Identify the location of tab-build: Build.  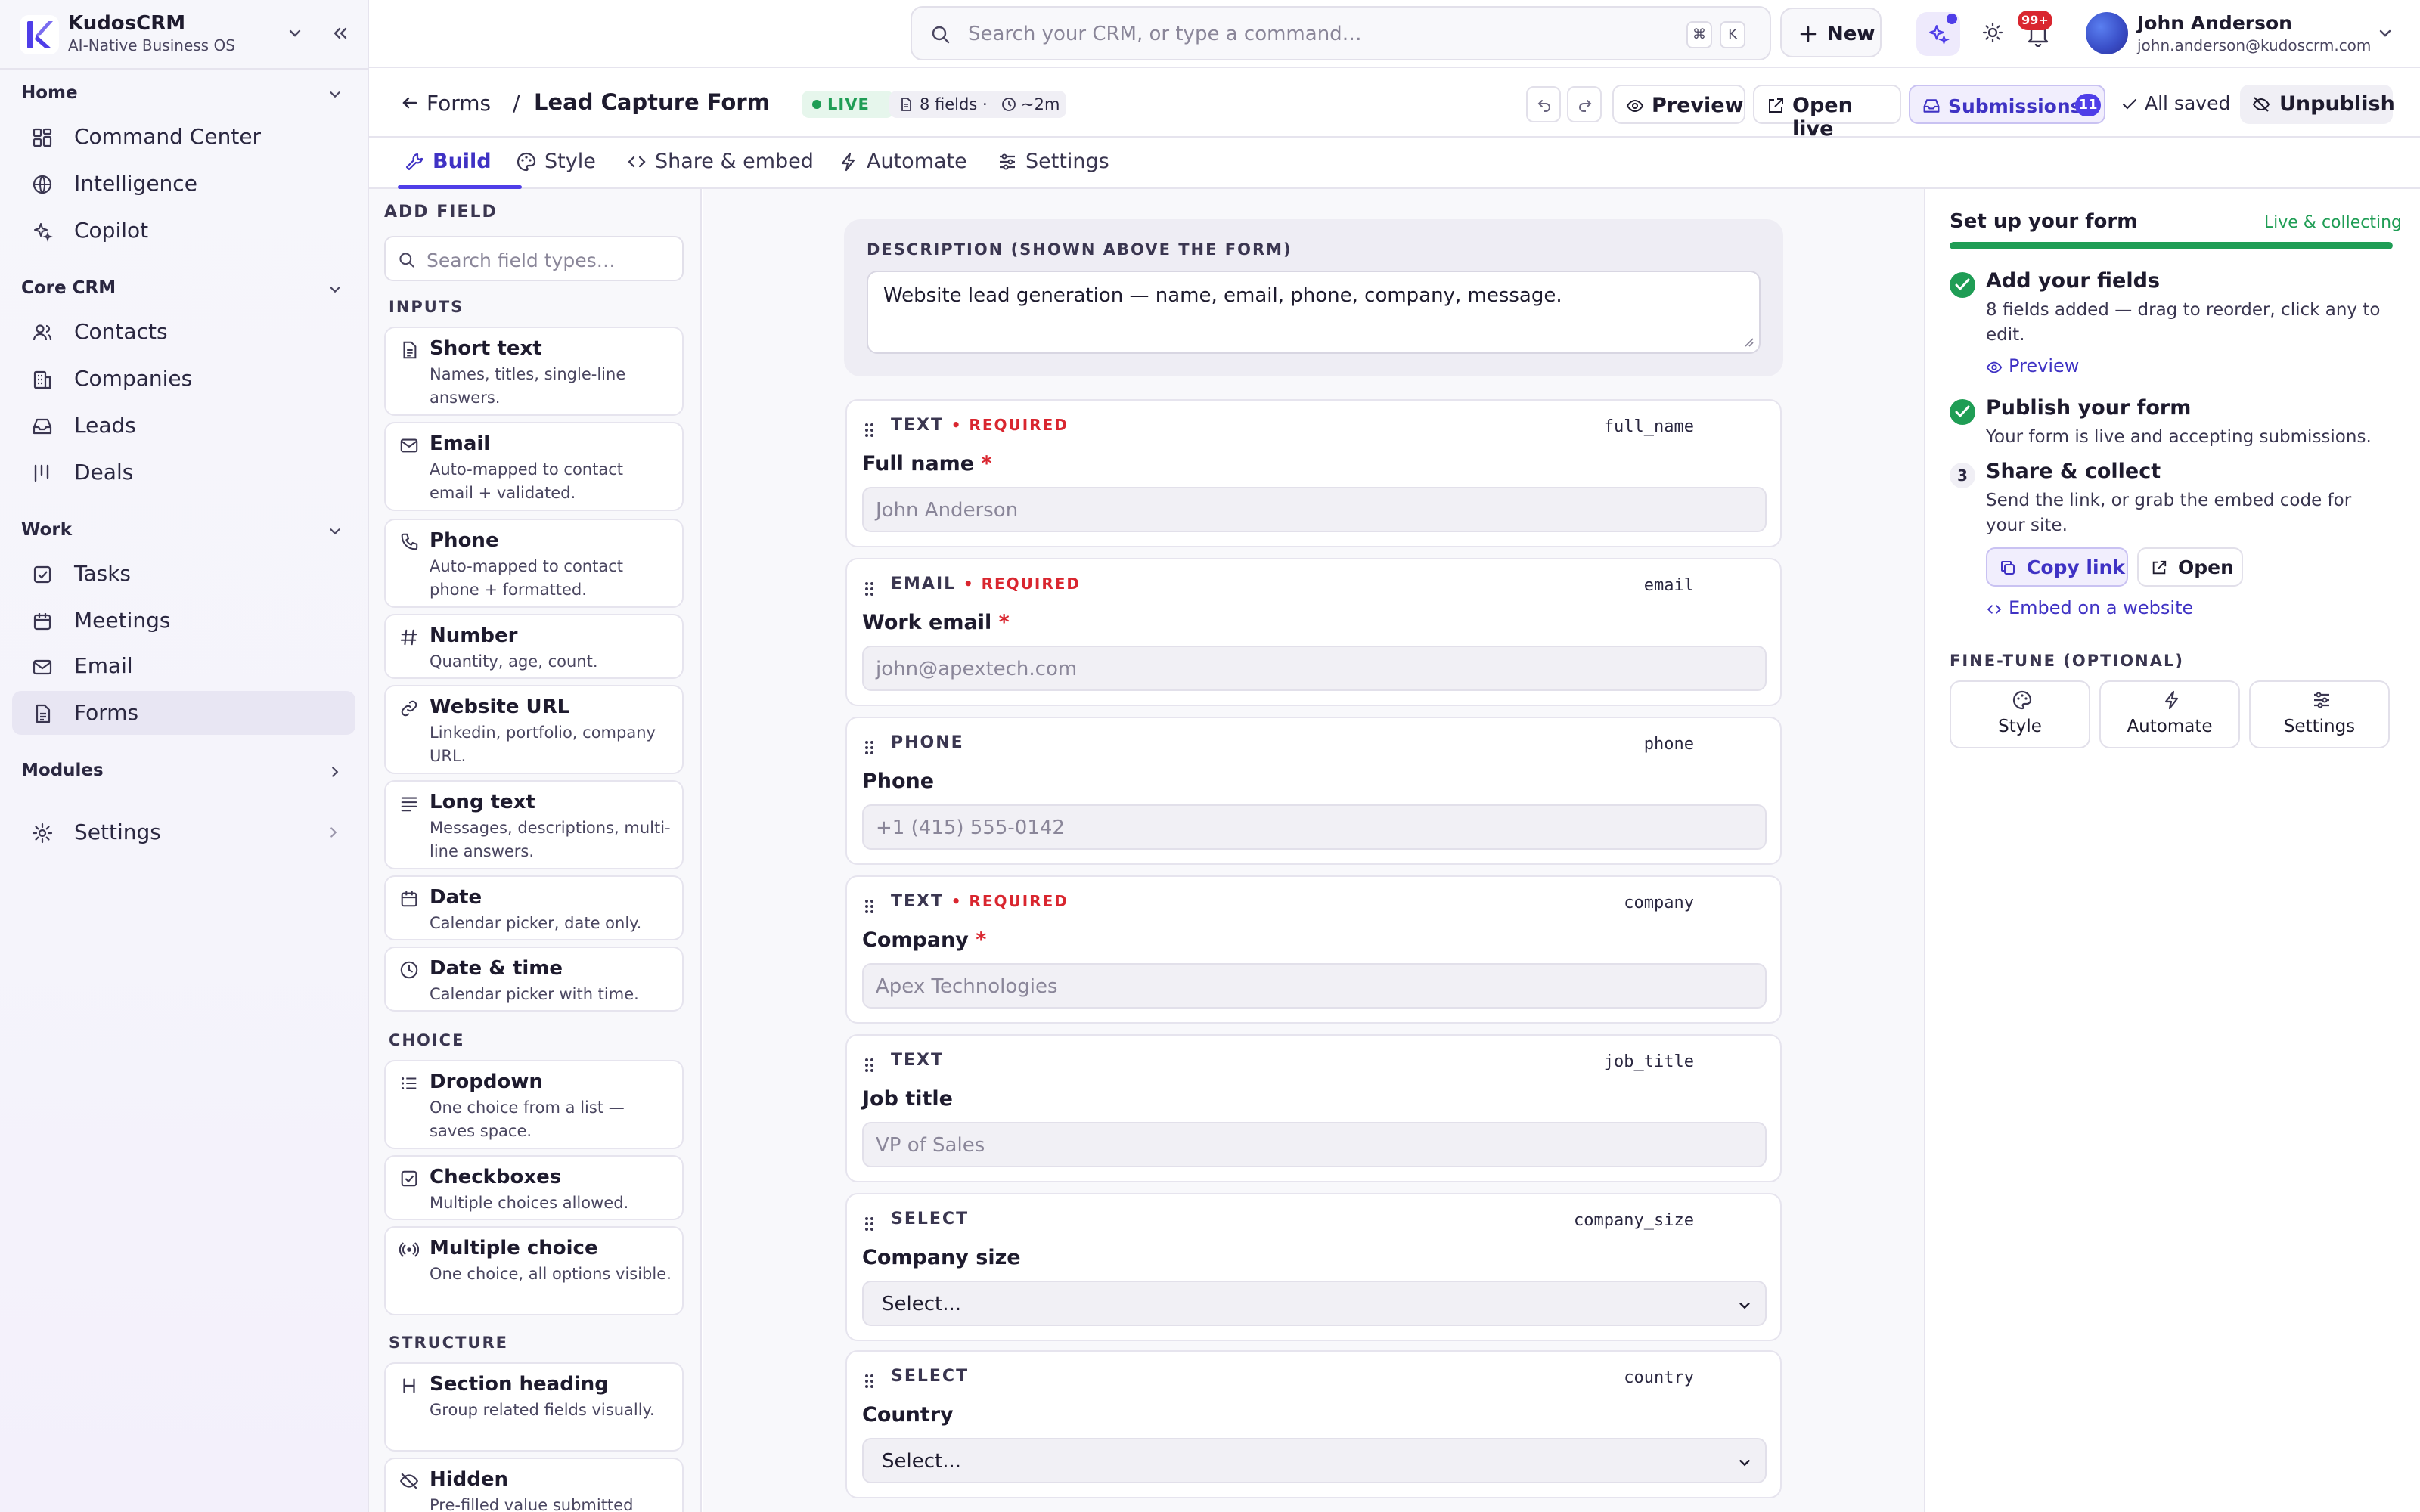
(460, 163).